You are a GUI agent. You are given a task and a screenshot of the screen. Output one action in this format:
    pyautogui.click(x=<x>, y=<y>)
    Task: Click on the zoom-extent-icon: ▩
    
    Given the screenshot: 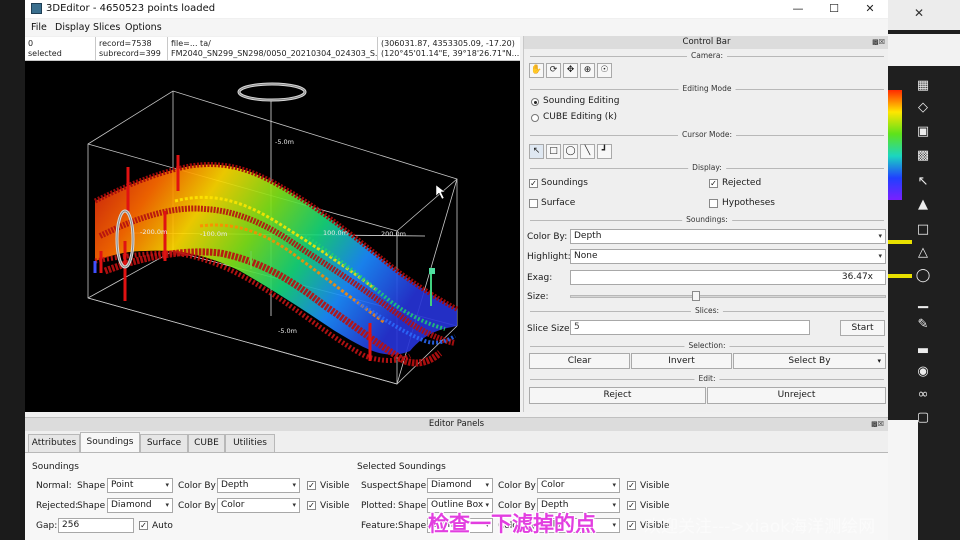 What is the action you would take?
    pyautogui.click(x=923, y=156)
    